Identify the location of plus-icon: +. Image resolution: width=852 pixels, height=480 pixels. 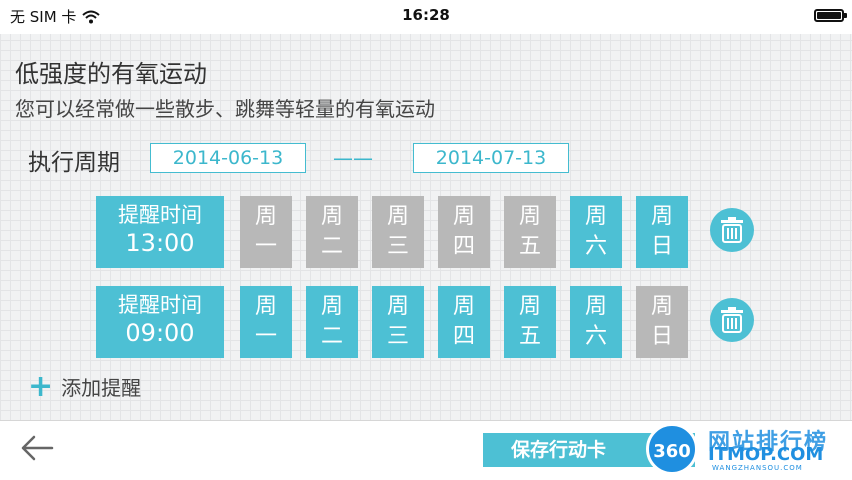
(41, 386).